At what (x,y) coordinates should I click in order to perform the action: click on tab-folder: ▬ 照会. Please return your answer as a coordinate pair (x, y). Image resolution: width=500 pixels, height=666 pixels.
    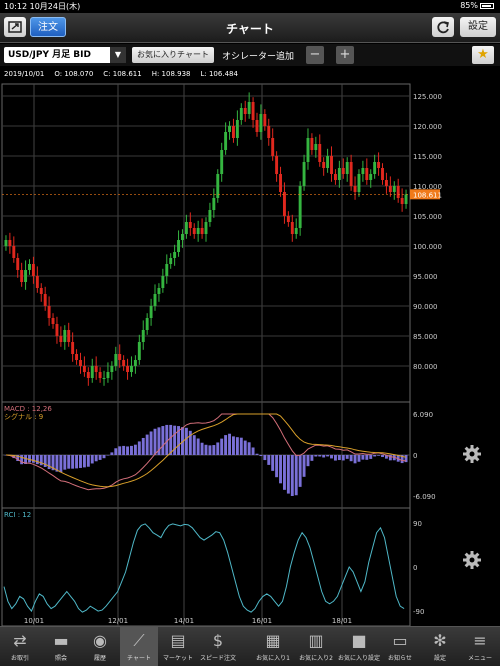
    Looking at the image, I should click on (61, 646).